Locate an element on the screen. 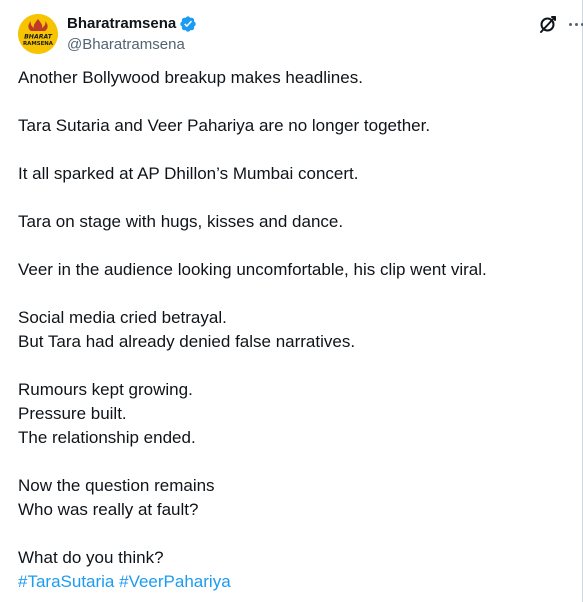 This screenshot has height=602, width=583. avatar: BHARAT RAMSENA is located at coordinates (38, 34).